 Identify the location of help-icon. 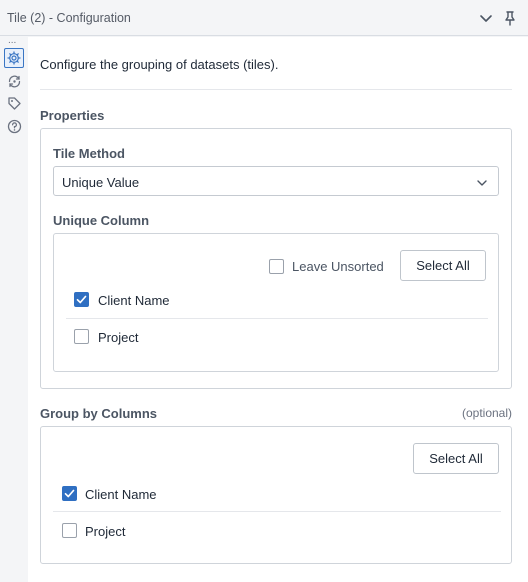
(14, 126).